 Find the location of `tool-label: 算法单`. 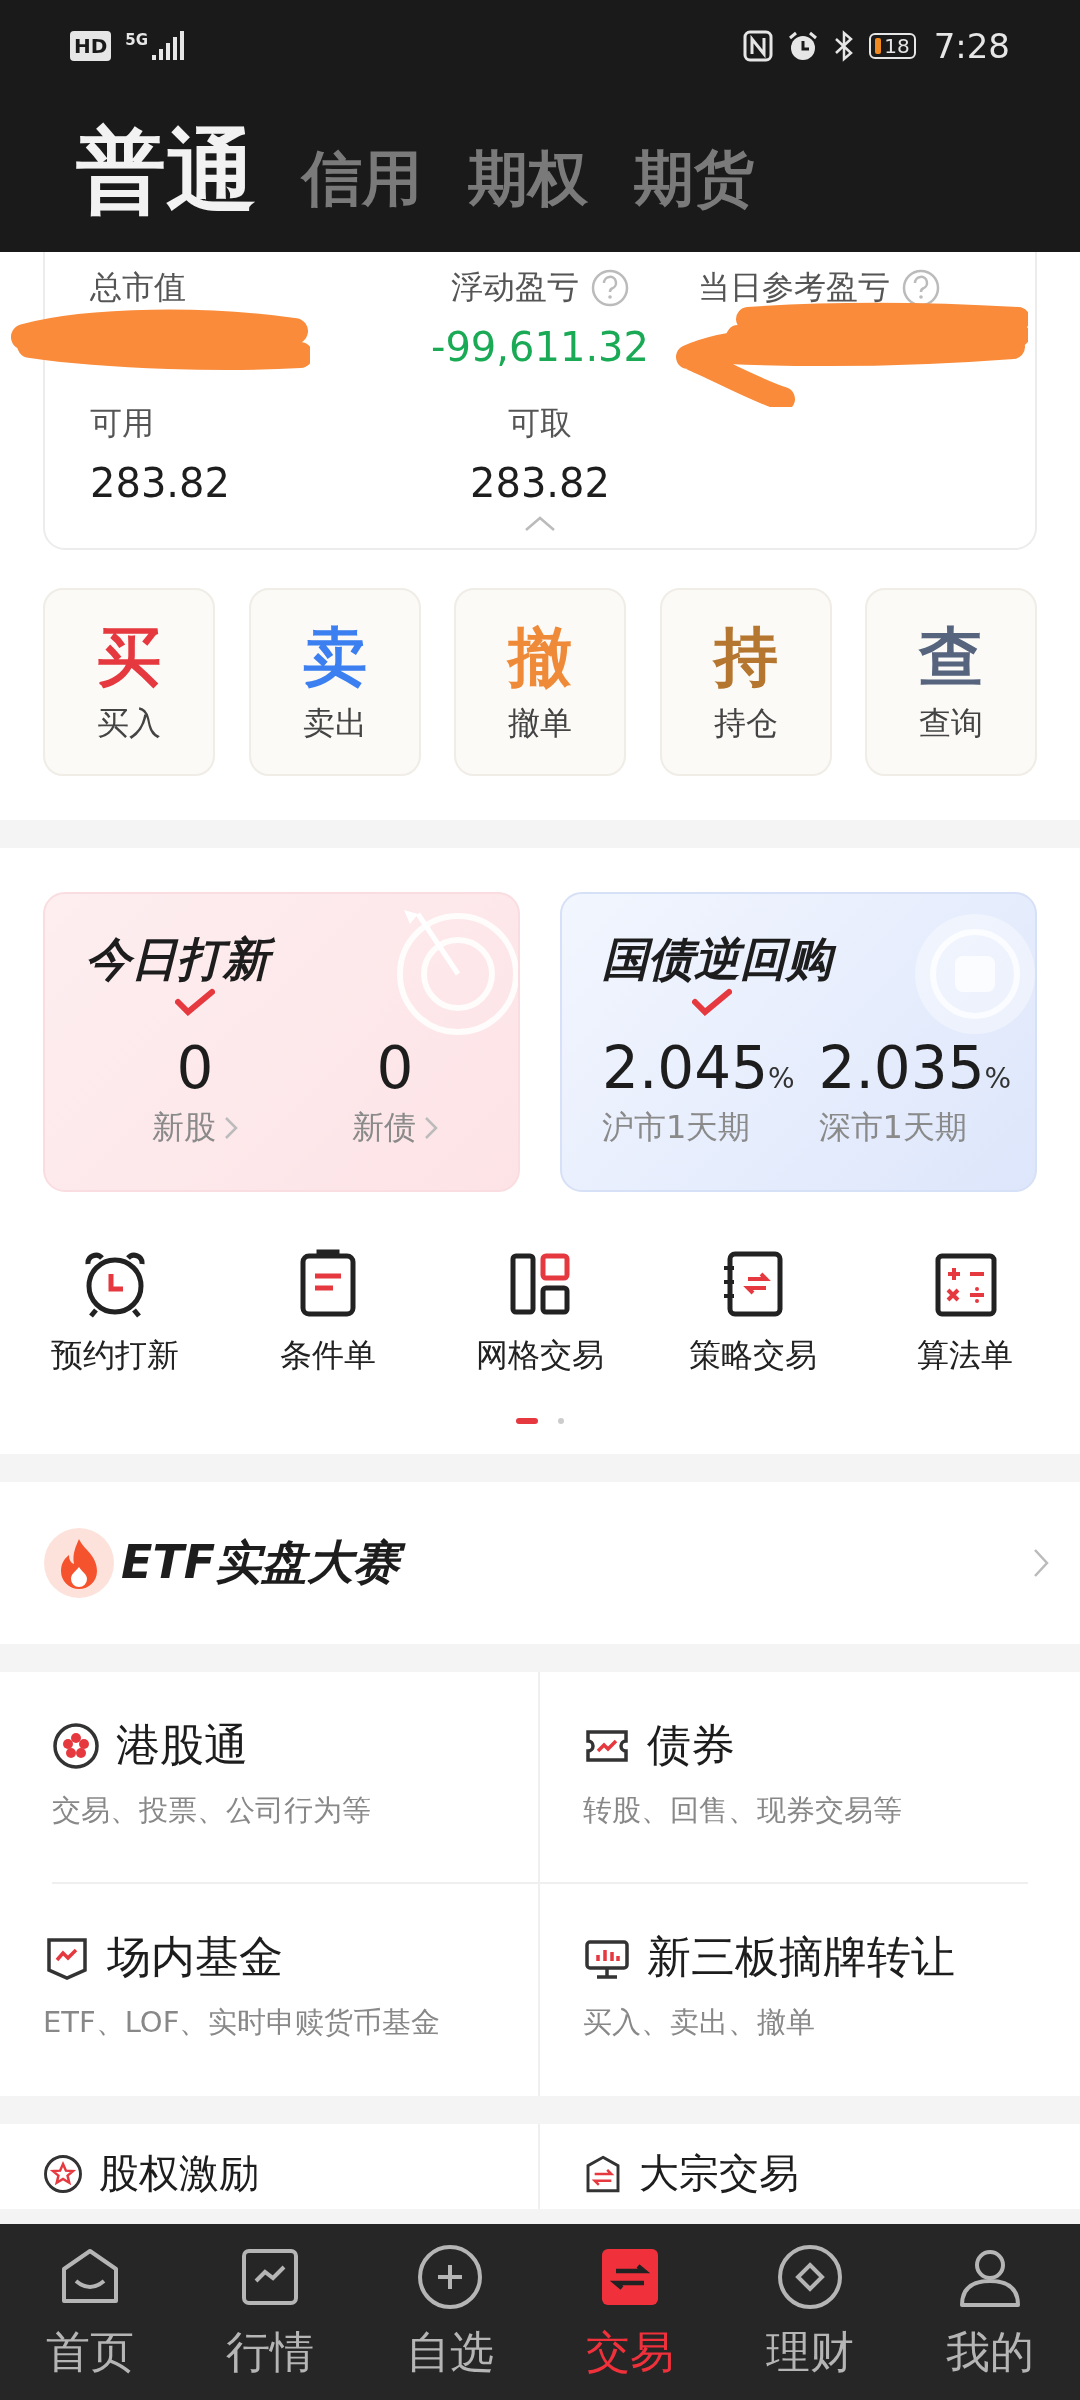

tool-label: 算法单 is located at coordinates (965, 1356).